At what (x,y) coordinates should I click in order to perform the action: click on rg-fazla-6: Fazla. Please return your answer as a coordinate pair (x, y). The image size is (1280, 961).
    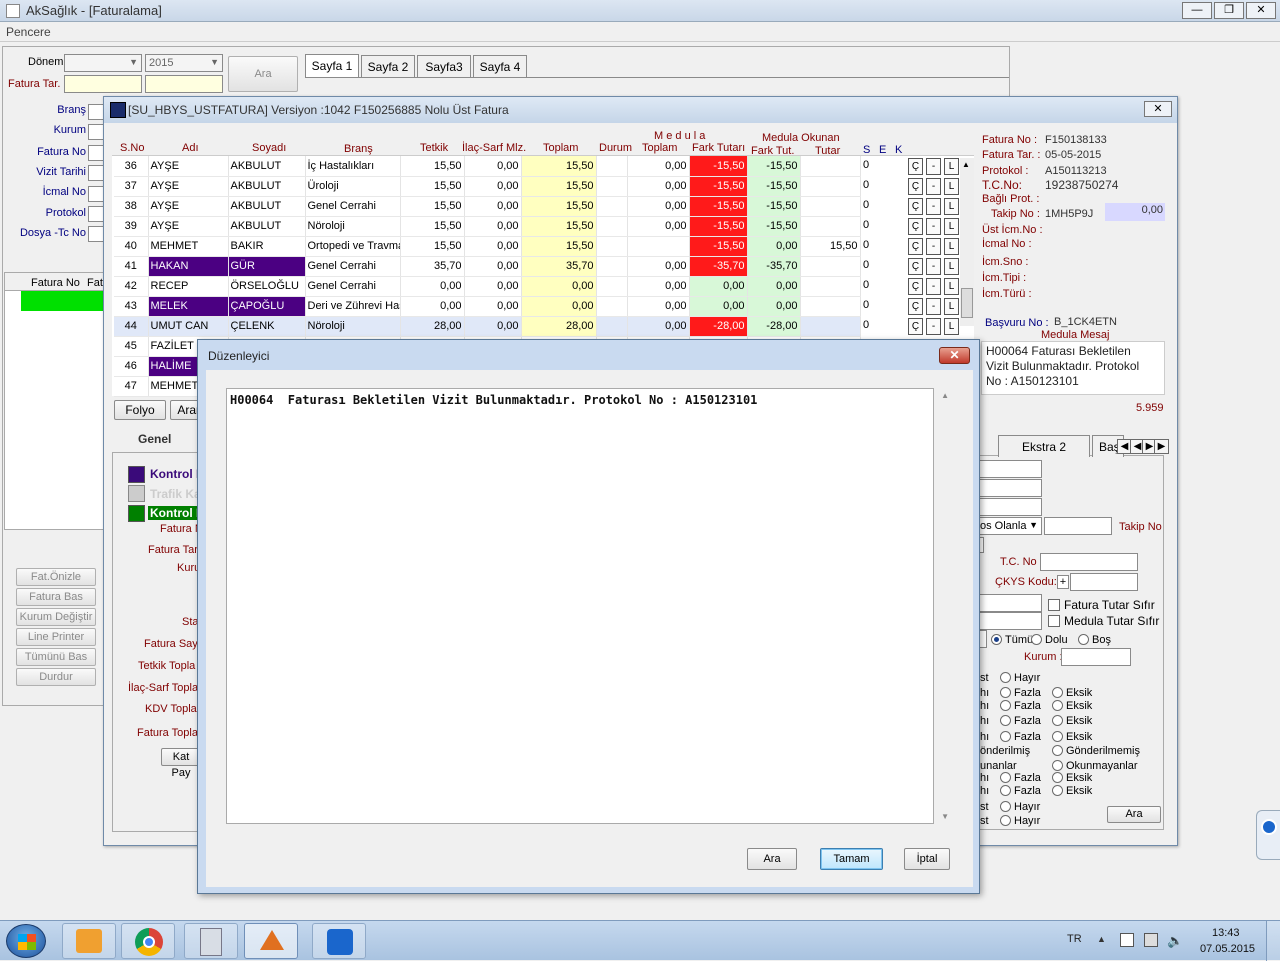
    Looking at the image, I should click on (1020, 791).